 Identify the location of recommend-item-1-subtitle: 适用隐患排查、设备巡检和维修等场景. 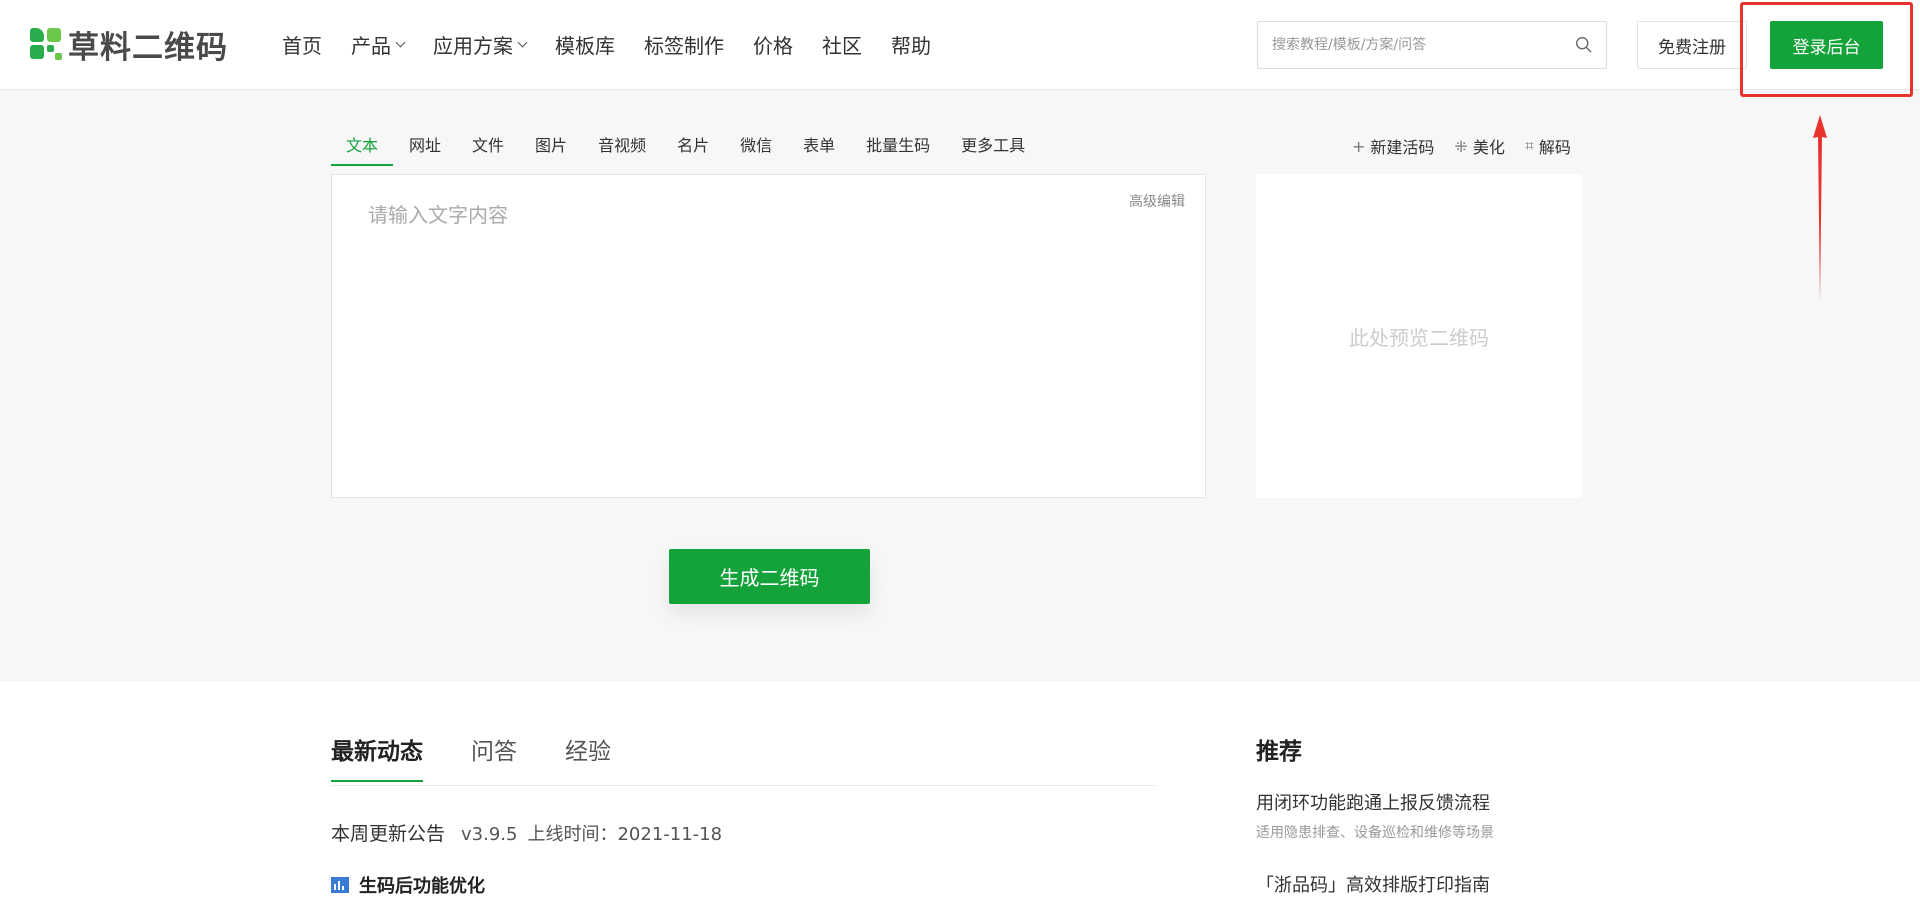
(1375, 833).